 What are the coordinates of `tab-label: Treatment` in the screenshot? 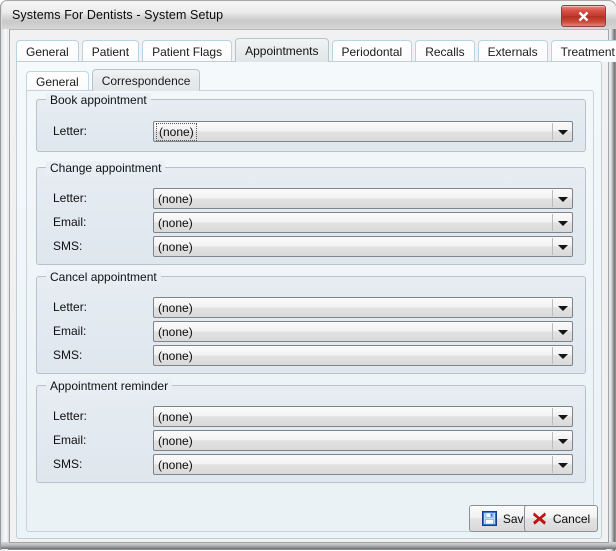 It's located at (587, 51).